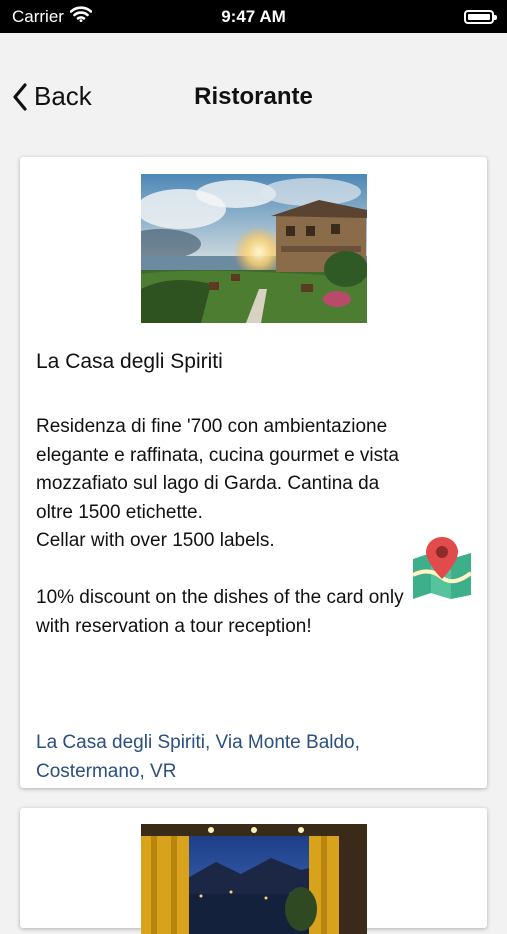 Image resolution: width=507 pixels, height=934 pixels. What do you see at coordinates (38, 16) in the screenshot?
I see `carrier-label: Carrier` at bounding box center [38, 16].